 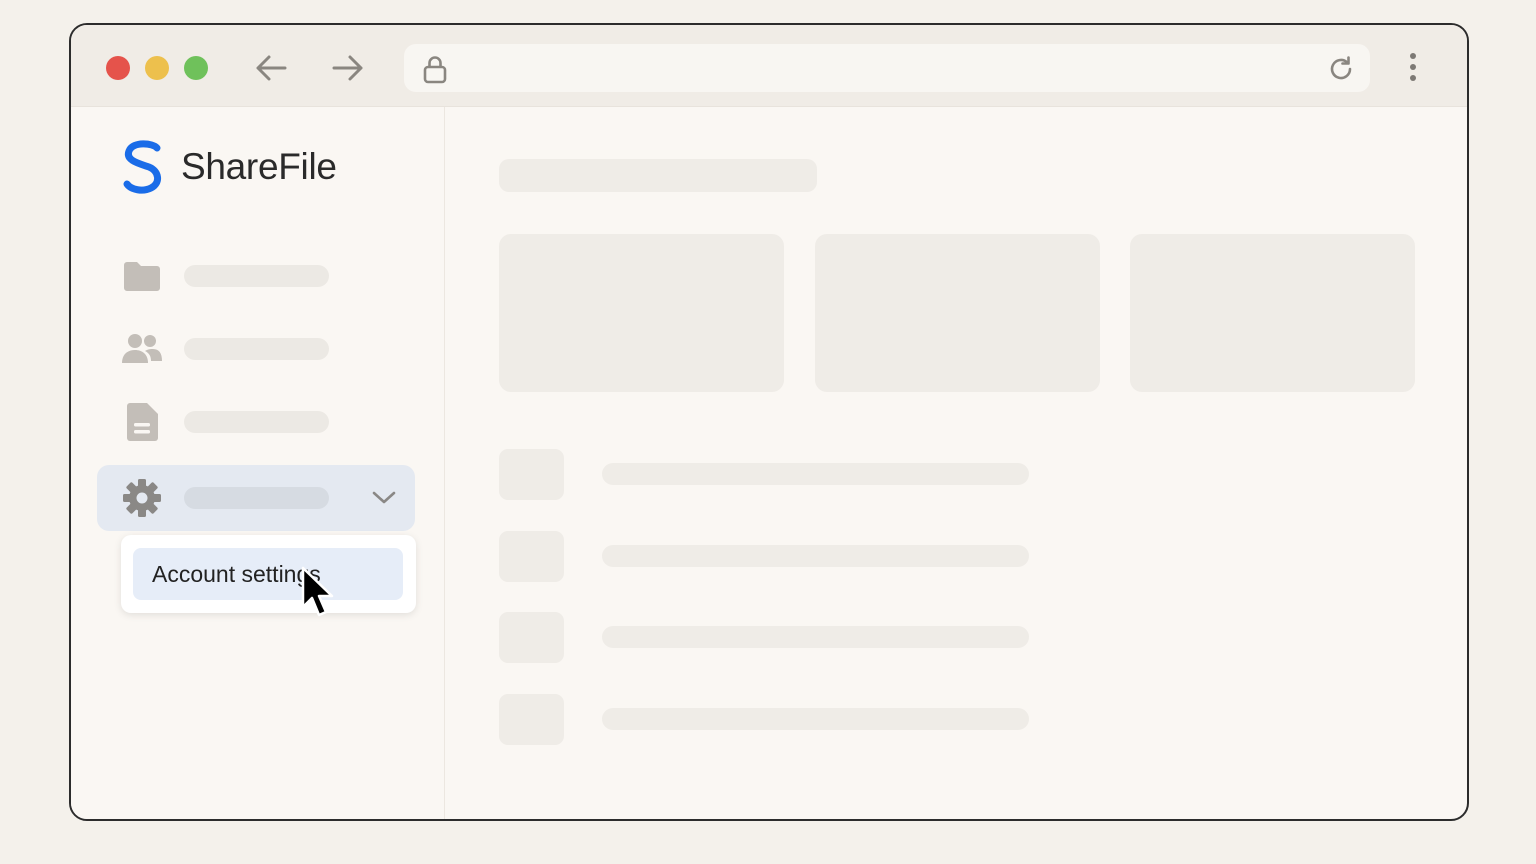 I want to click on reload-icon, so click(x=1341, y=69).